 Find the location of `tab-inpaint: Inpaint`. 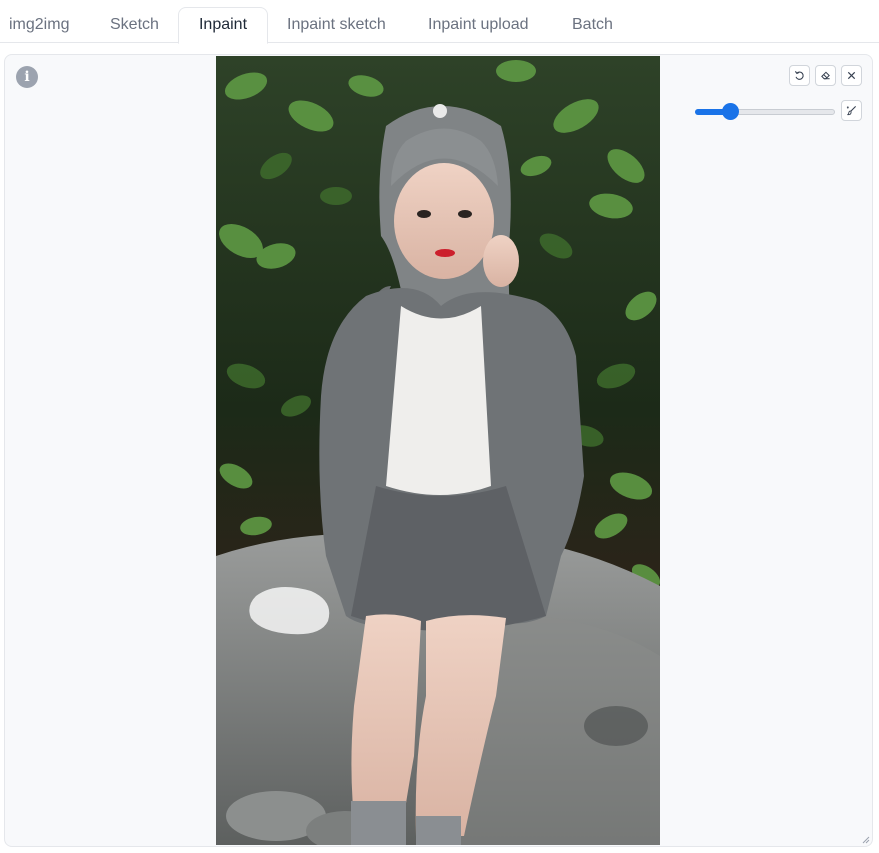

tab-inpaint: Inpaint is located at coordinates (223, 25).